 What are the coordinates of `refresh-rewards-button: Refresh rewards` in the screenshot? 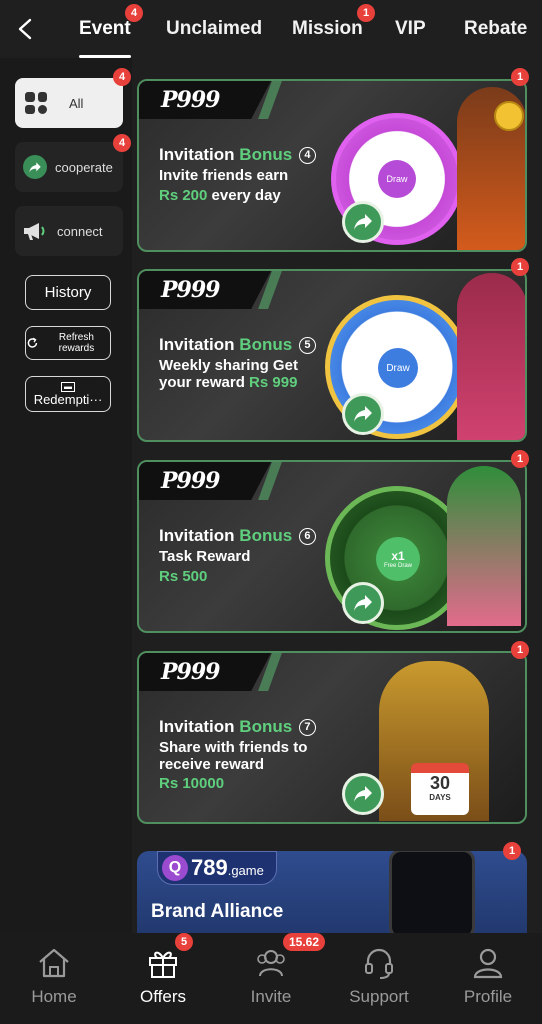 It's located at (68, 343).